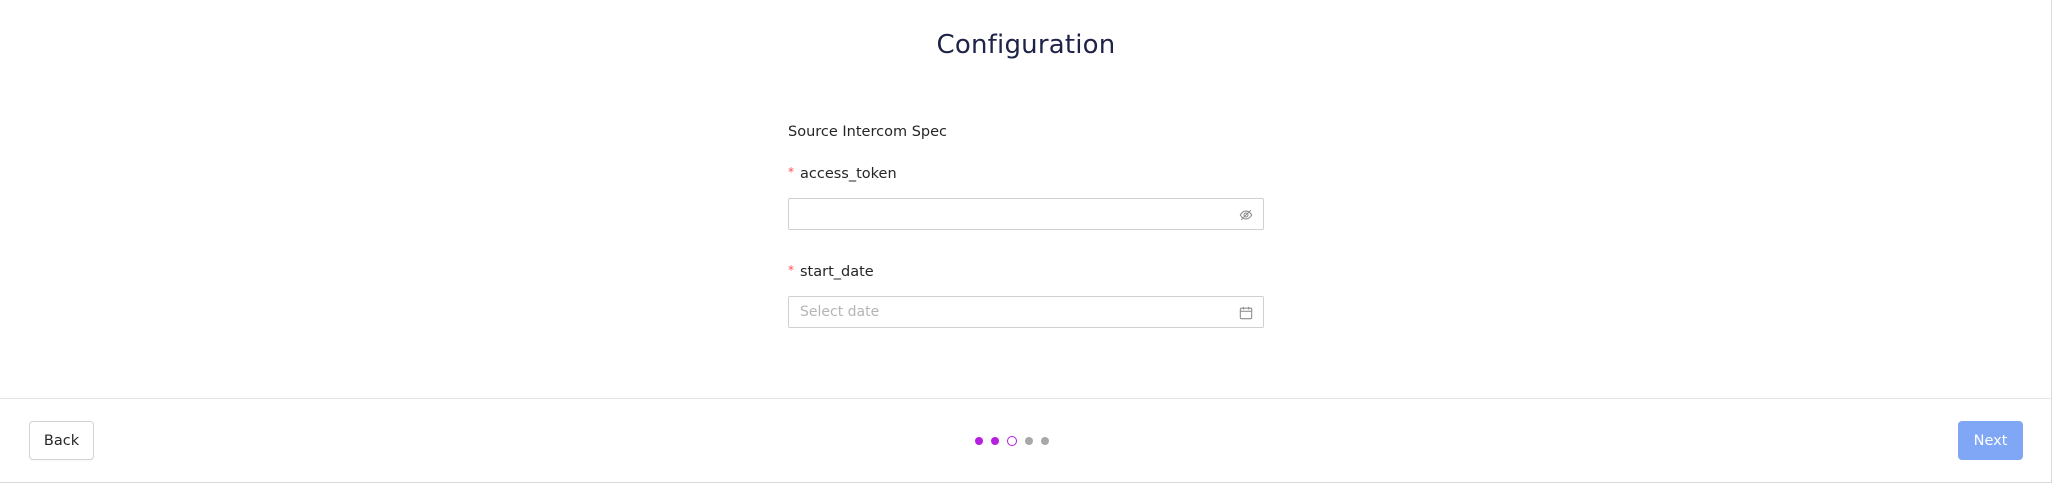 Image resolution: width=2052 pixels, height=483 pixels. Describe the element at coordinates (1010, 214) in the screenshot. I see `access-token-input` at that location.